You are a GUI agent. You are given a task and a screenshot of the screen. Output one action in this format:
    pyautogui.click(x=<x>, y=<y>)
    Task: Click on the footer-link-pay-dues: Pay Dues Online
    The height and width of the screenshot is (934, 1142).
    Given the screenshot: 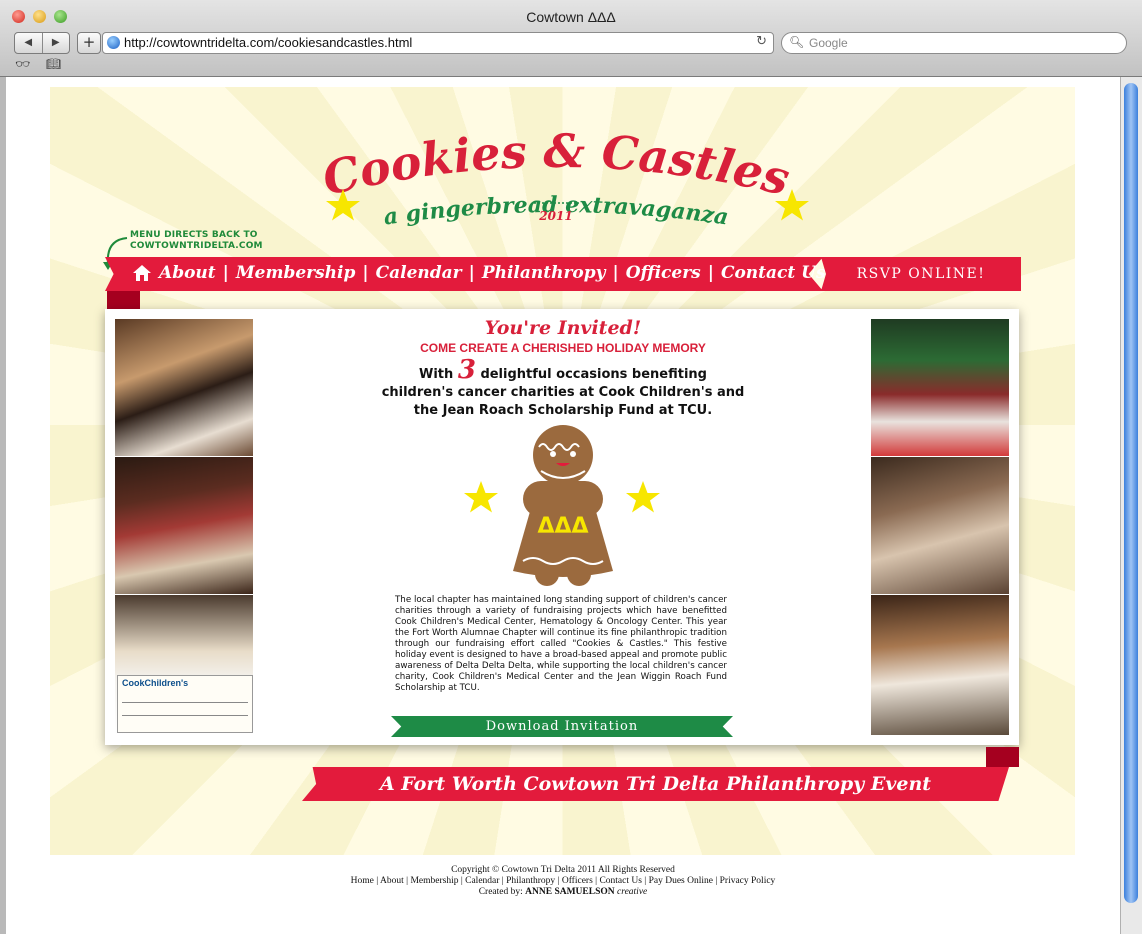 What is the action you would take?
    pyautogui.click(x=681, y=881)
    